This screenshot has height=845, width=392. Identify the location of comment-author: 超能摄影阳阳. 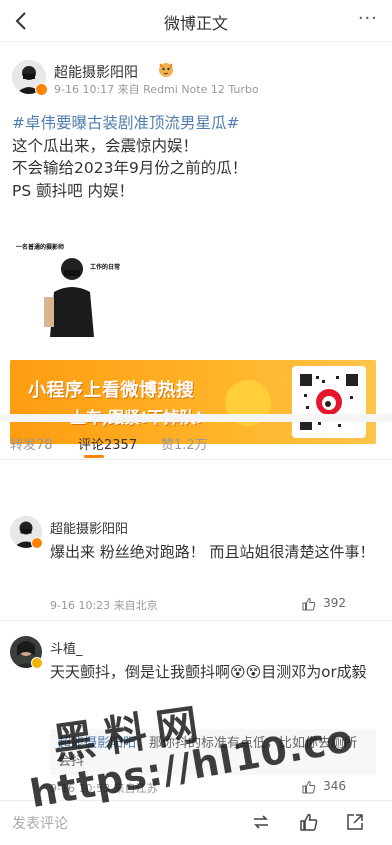
(89, 527).